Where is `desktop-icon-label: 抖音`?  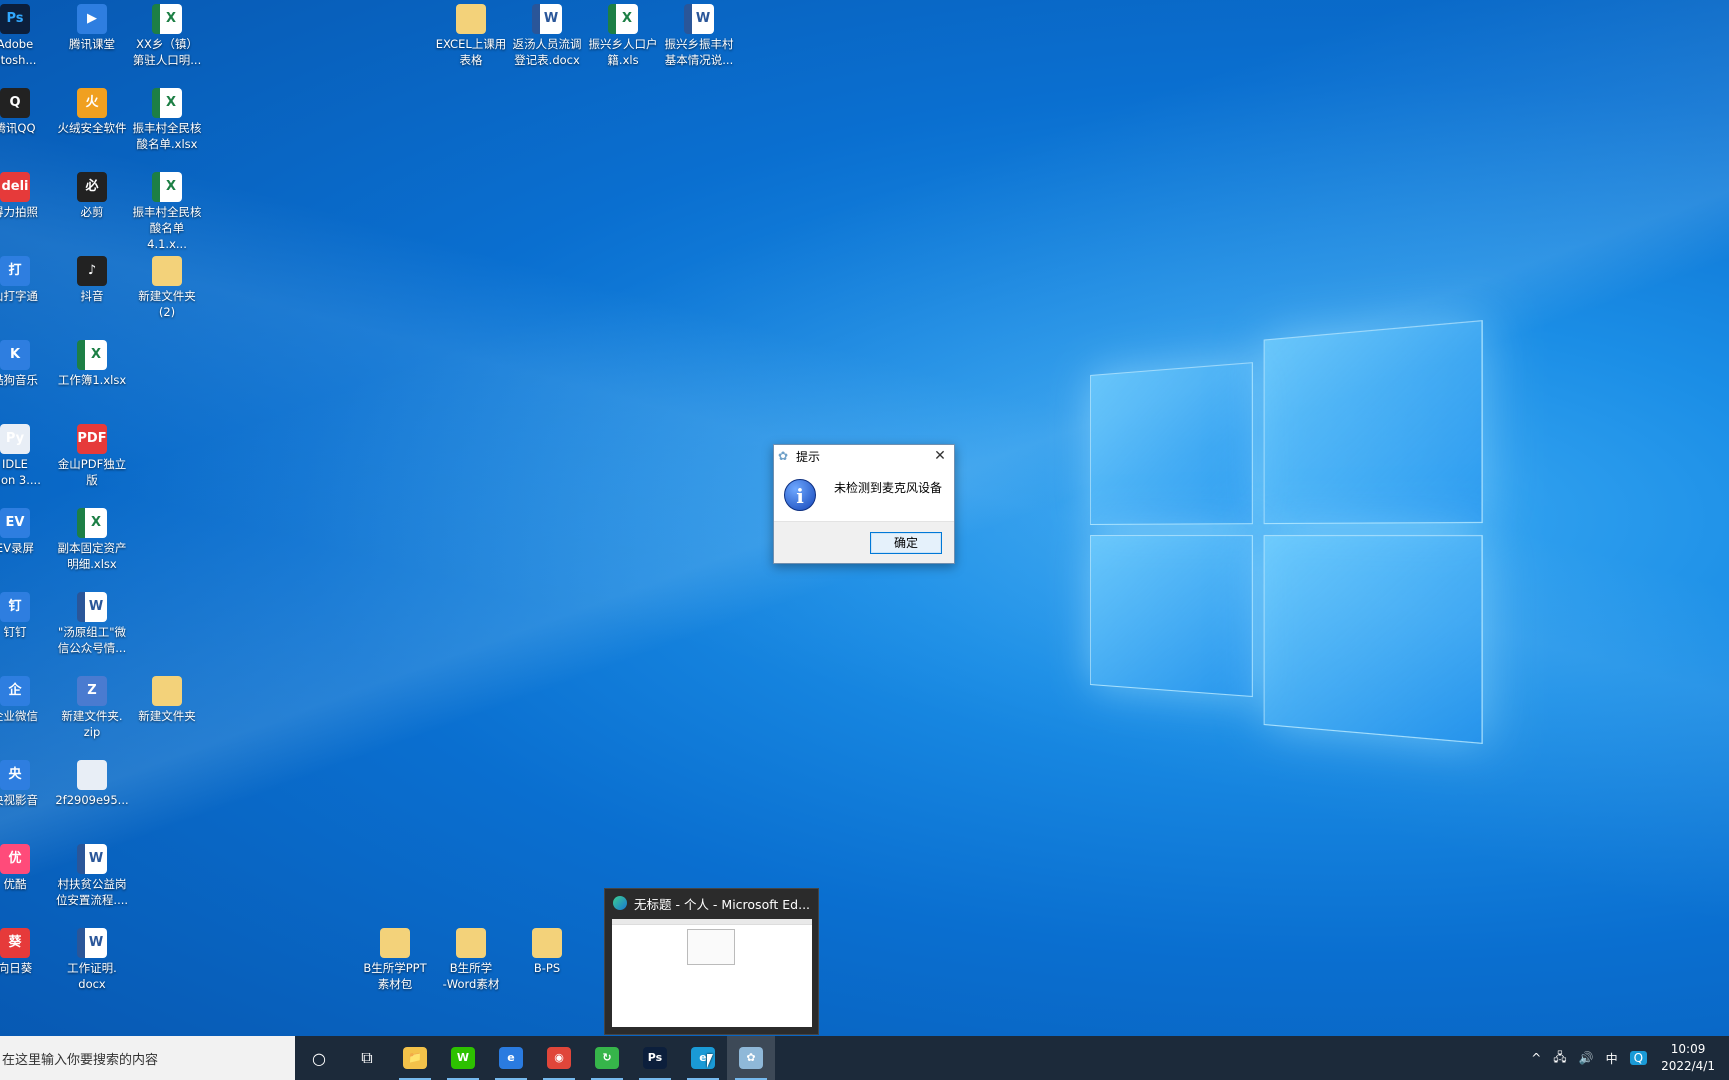
desktop-icon-label: 抖音 is located at coordinates (92, 296).